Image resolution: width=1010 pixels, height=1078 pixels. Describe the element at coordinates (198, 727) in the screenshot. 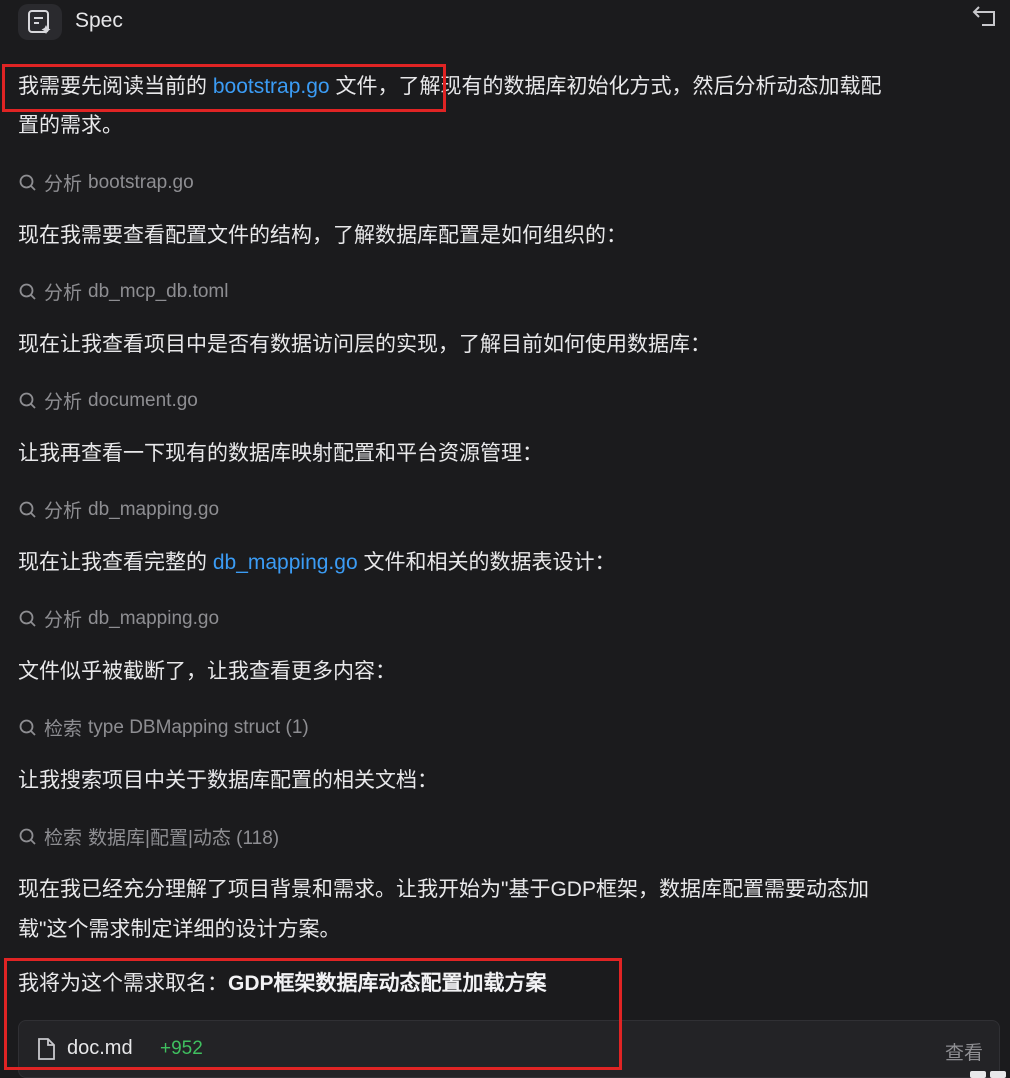

I see `tool-target: type DBMapping struct (1)` at that location.